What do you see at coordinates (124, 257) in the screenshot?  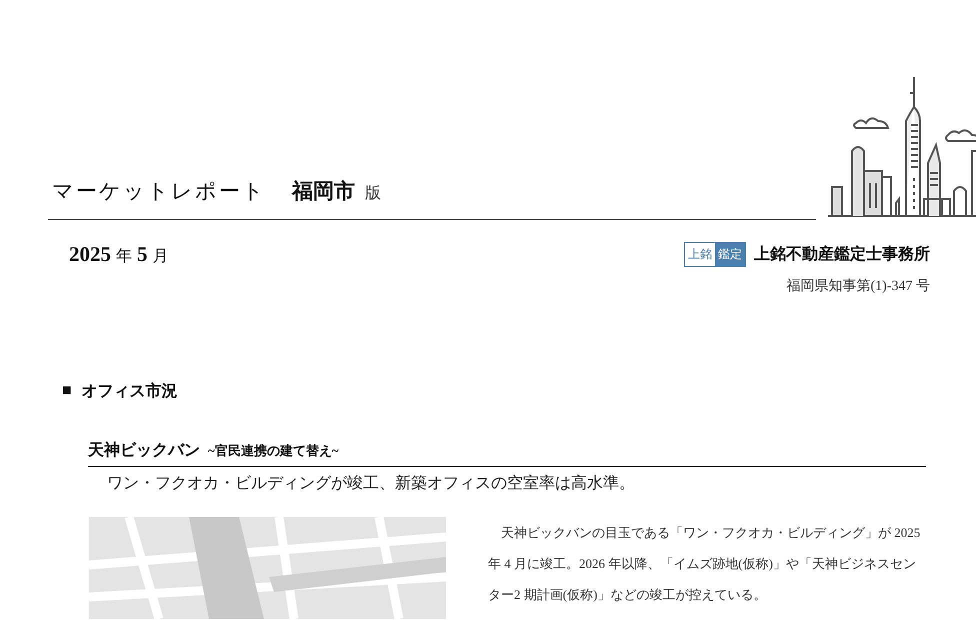 I see `year-unit: 年` at bounding box center [124, 257].